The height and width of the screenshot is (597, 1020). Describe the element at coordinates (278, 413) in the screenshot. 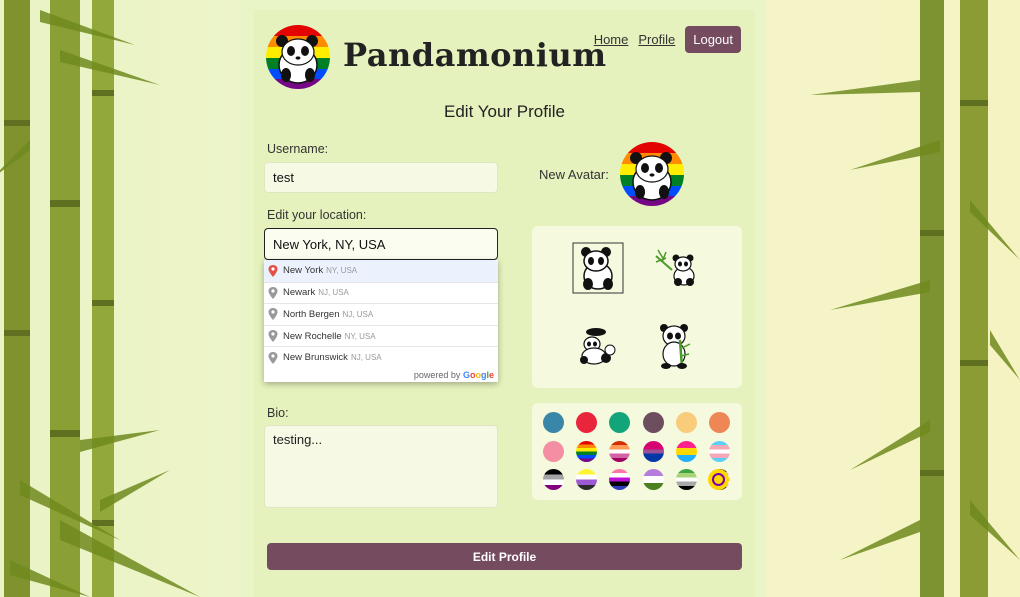

I see `bio-label: Bio:` at that location.